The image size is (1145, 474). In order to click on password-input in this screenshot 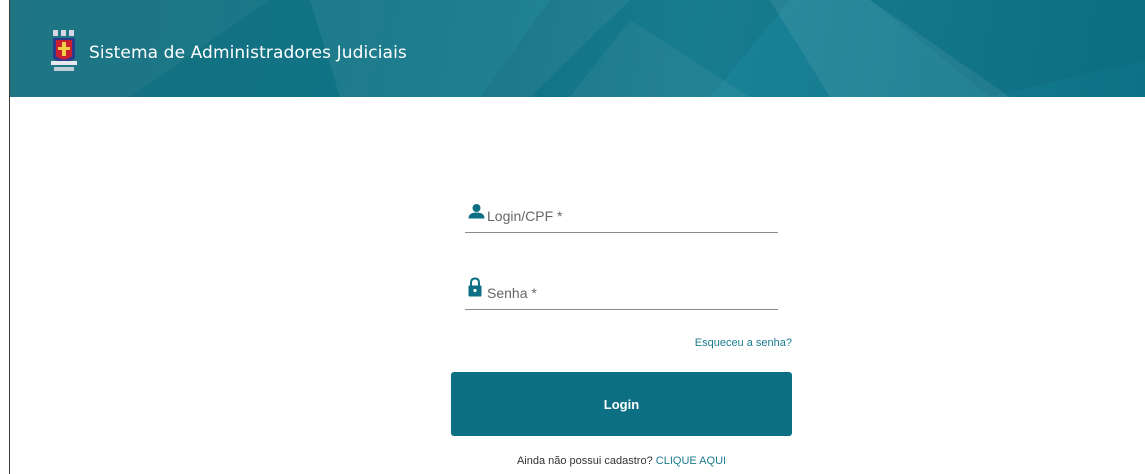, I will do `click(631, 293)`.